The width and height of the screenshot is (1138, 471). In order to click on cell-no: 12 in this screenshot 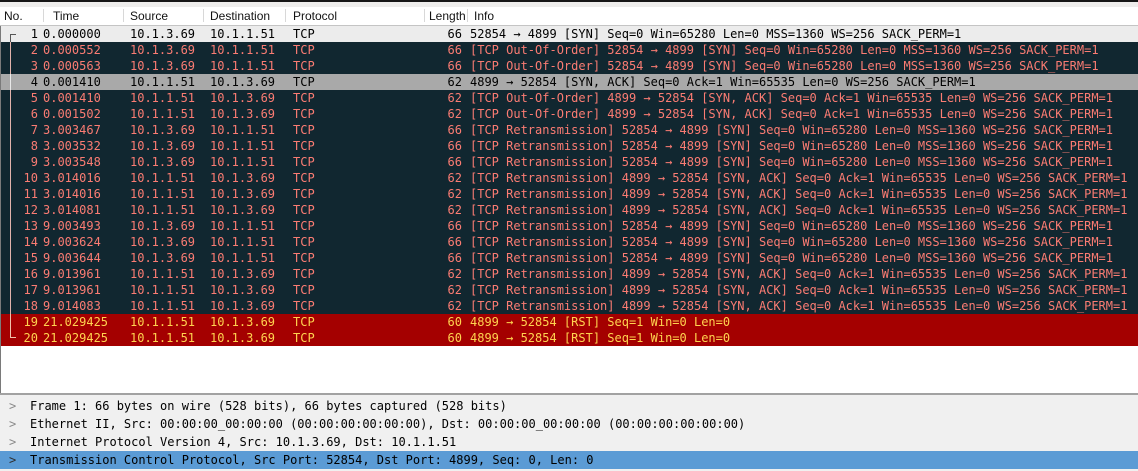, I will do `click(30, 210)`.